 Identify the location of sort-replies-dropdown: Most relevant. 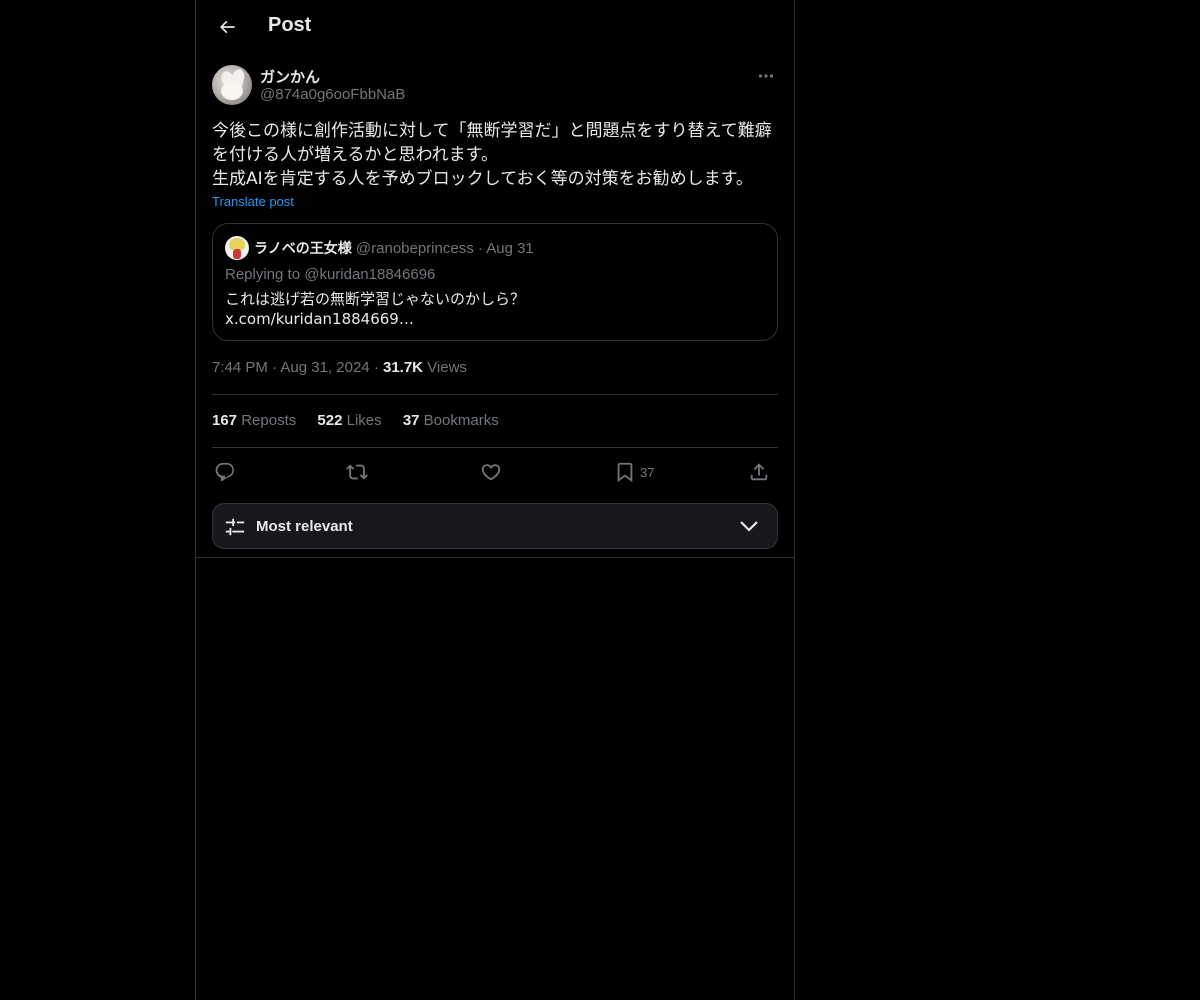
(495, 526).